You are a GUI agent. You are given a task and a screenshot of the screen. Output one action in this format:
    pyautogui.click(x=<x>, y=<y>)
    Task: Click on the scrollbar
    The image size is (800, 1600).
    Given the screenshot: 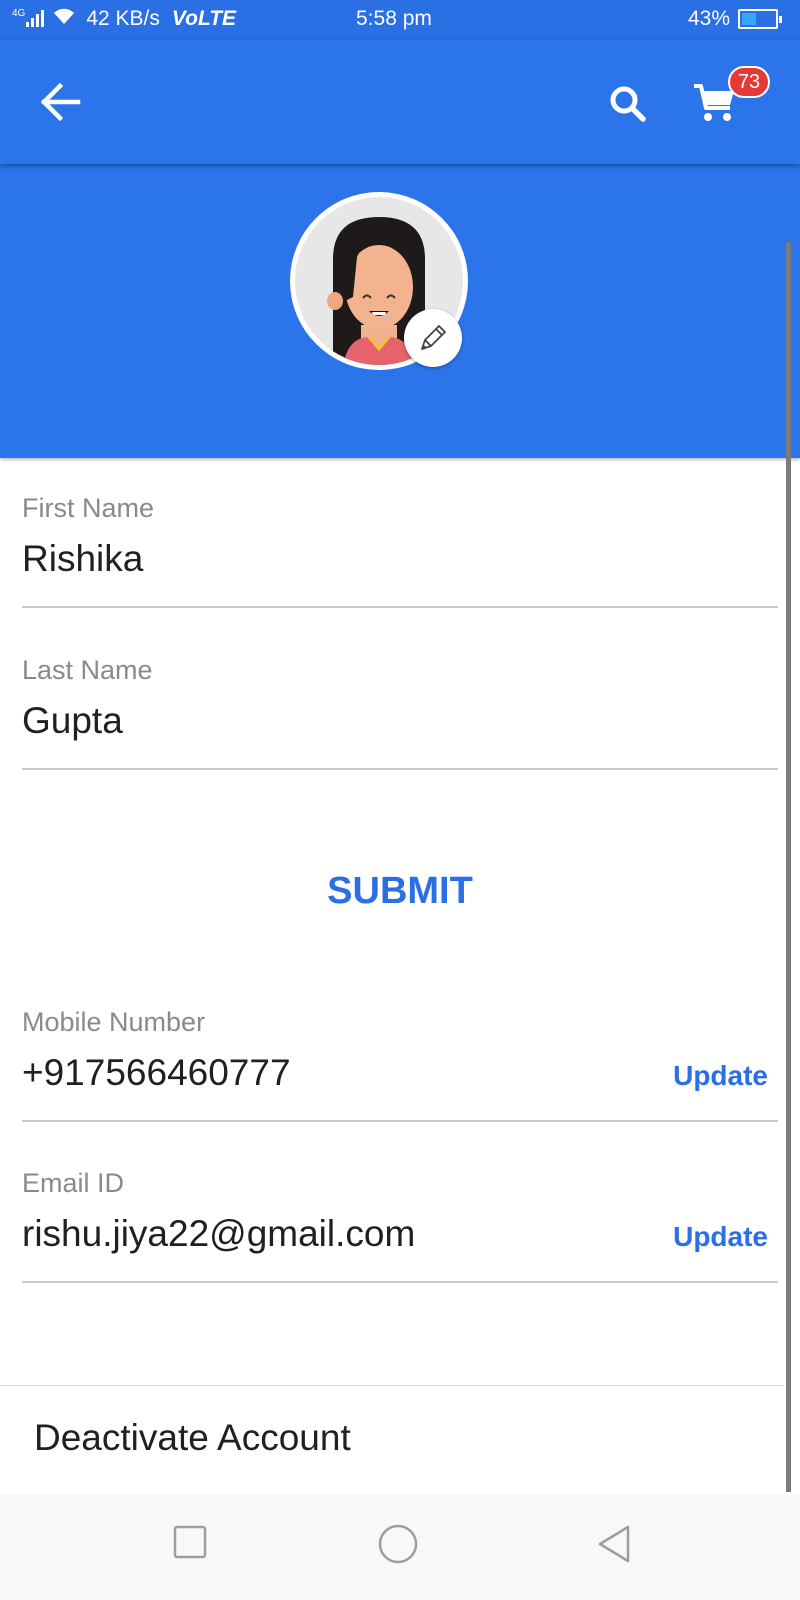 What is the action you would take?
    pyautogui.click(x=788, y=867)
    